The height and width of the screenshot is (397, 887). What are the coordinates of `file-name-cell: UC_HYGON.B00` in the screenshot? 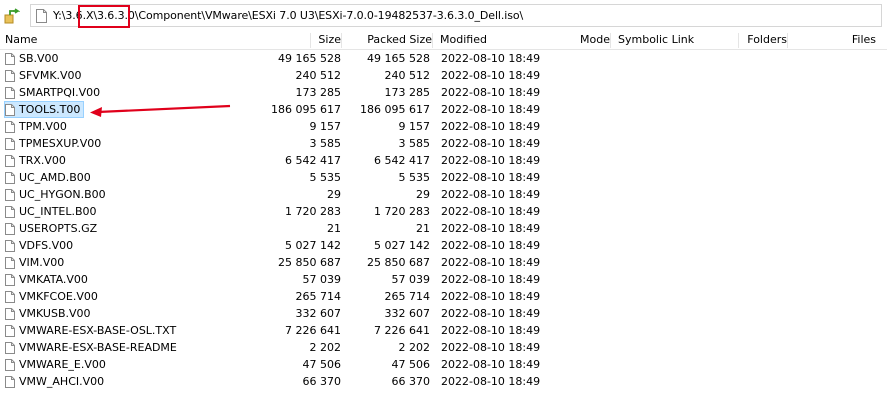 It's located at (57, 194).